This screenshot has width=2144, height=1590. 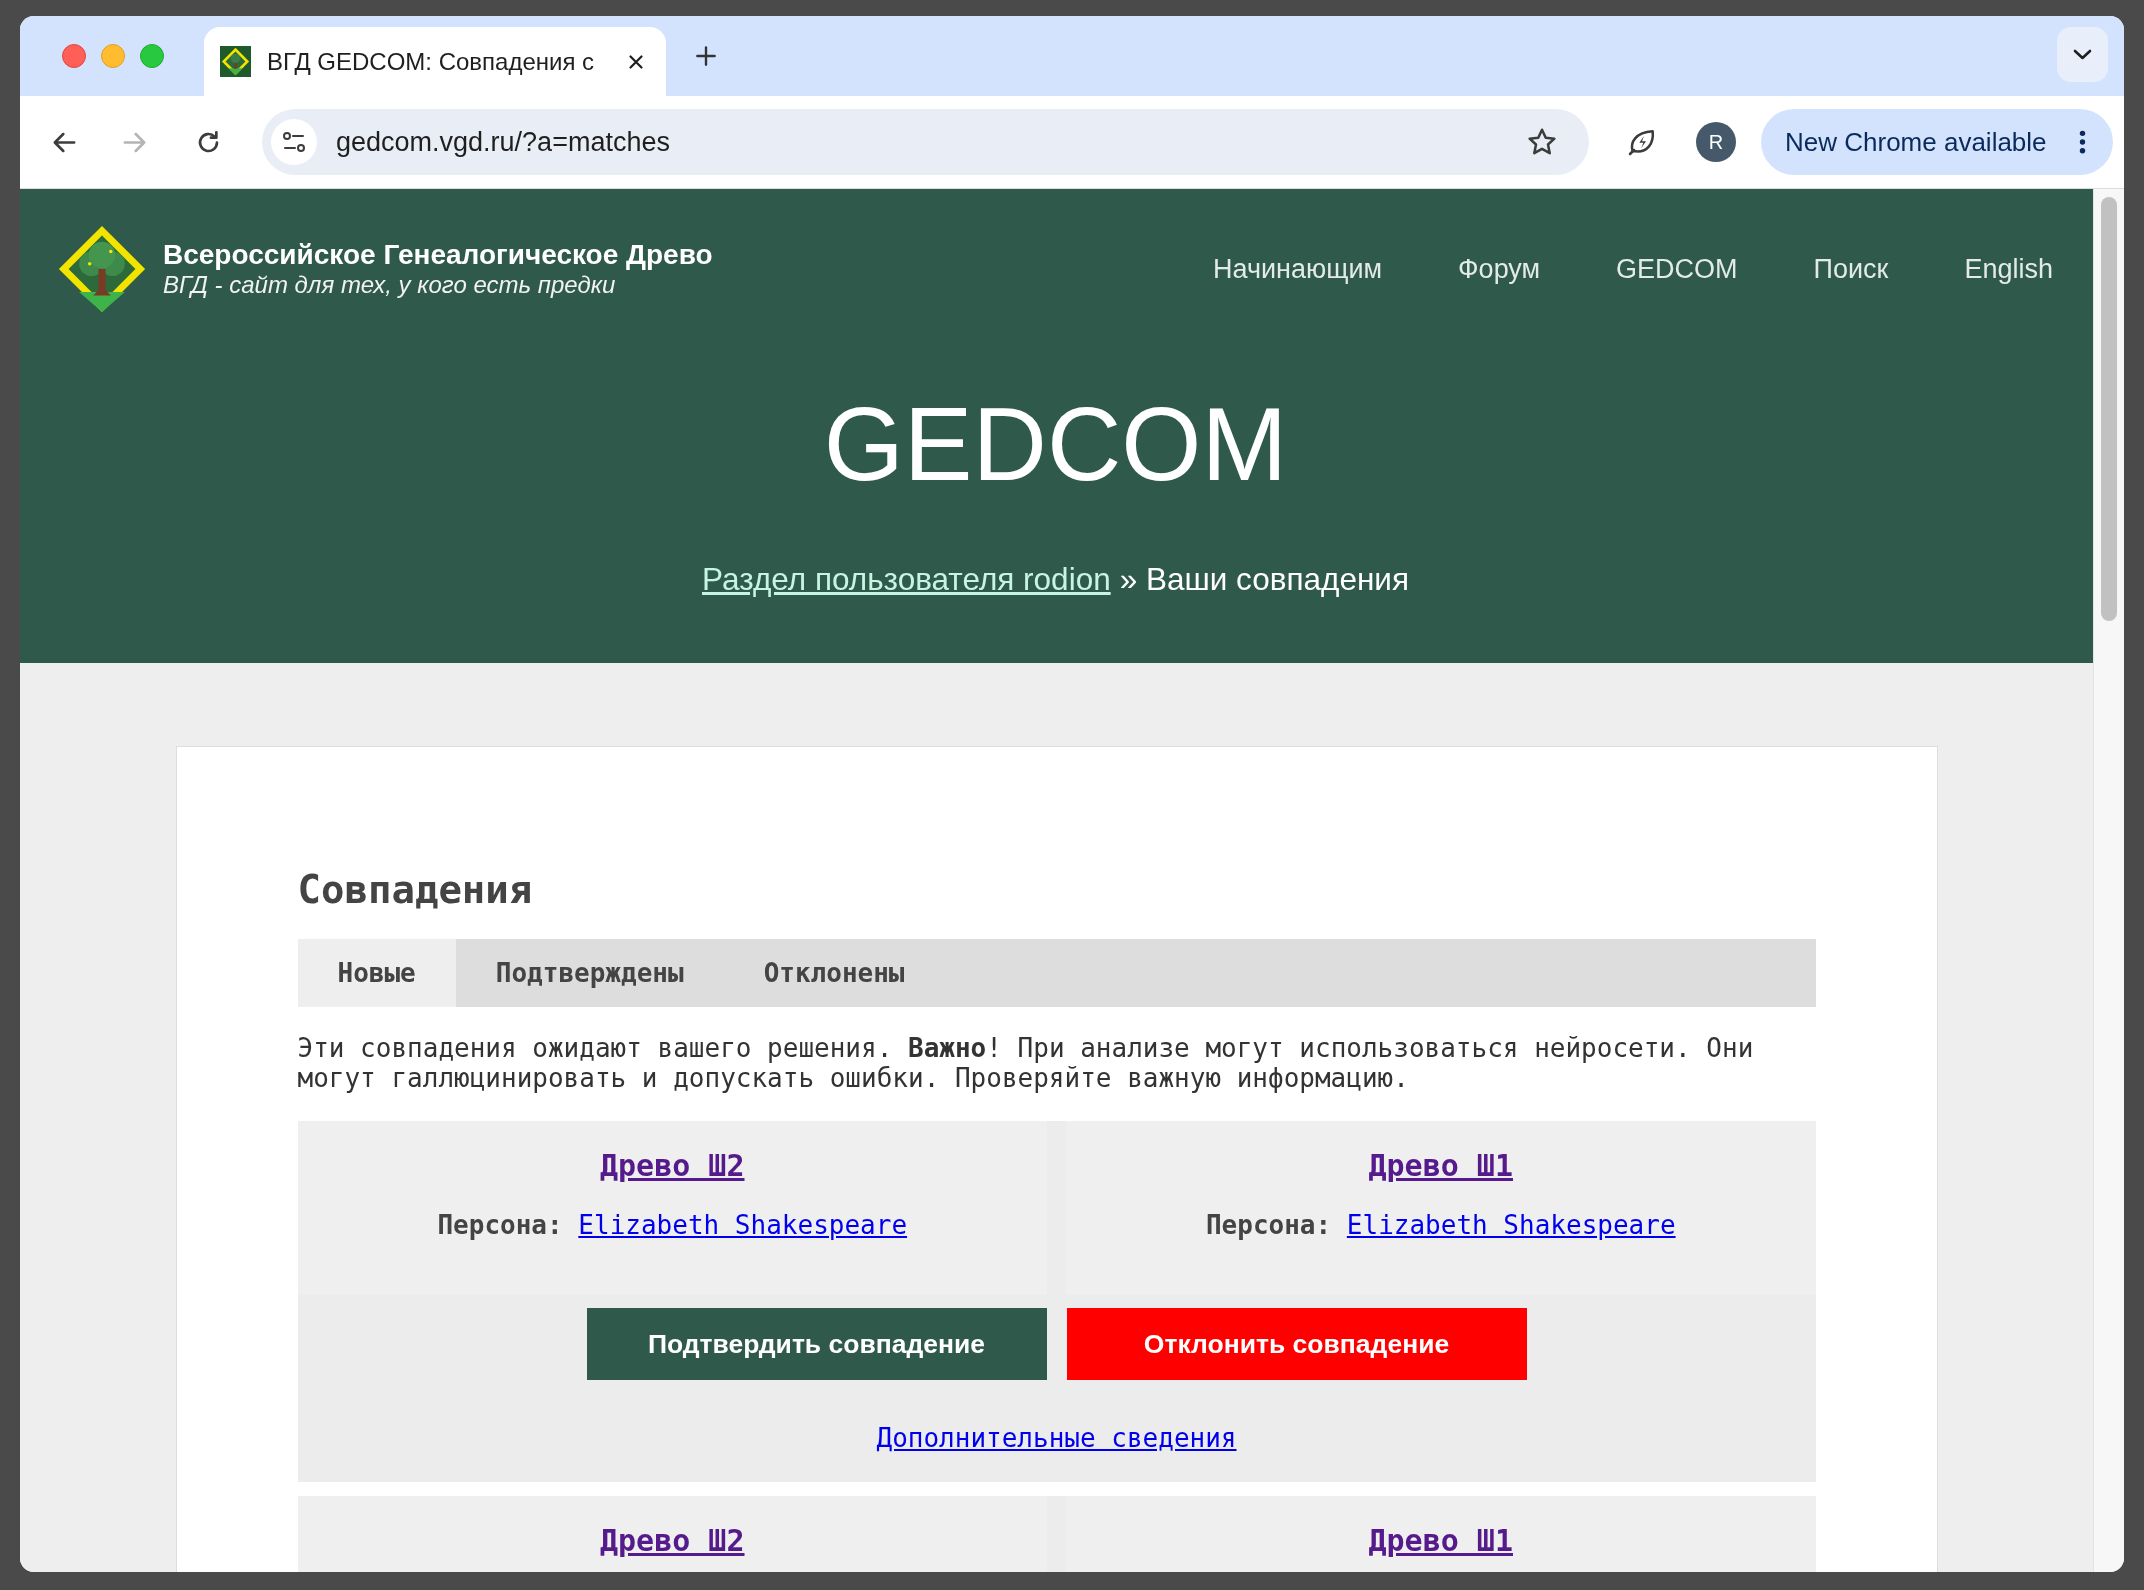 What do you see at coordinates (376, 973) in the screenshot?
I see `filter-tab: Новые` at bounding box center [376, 973].